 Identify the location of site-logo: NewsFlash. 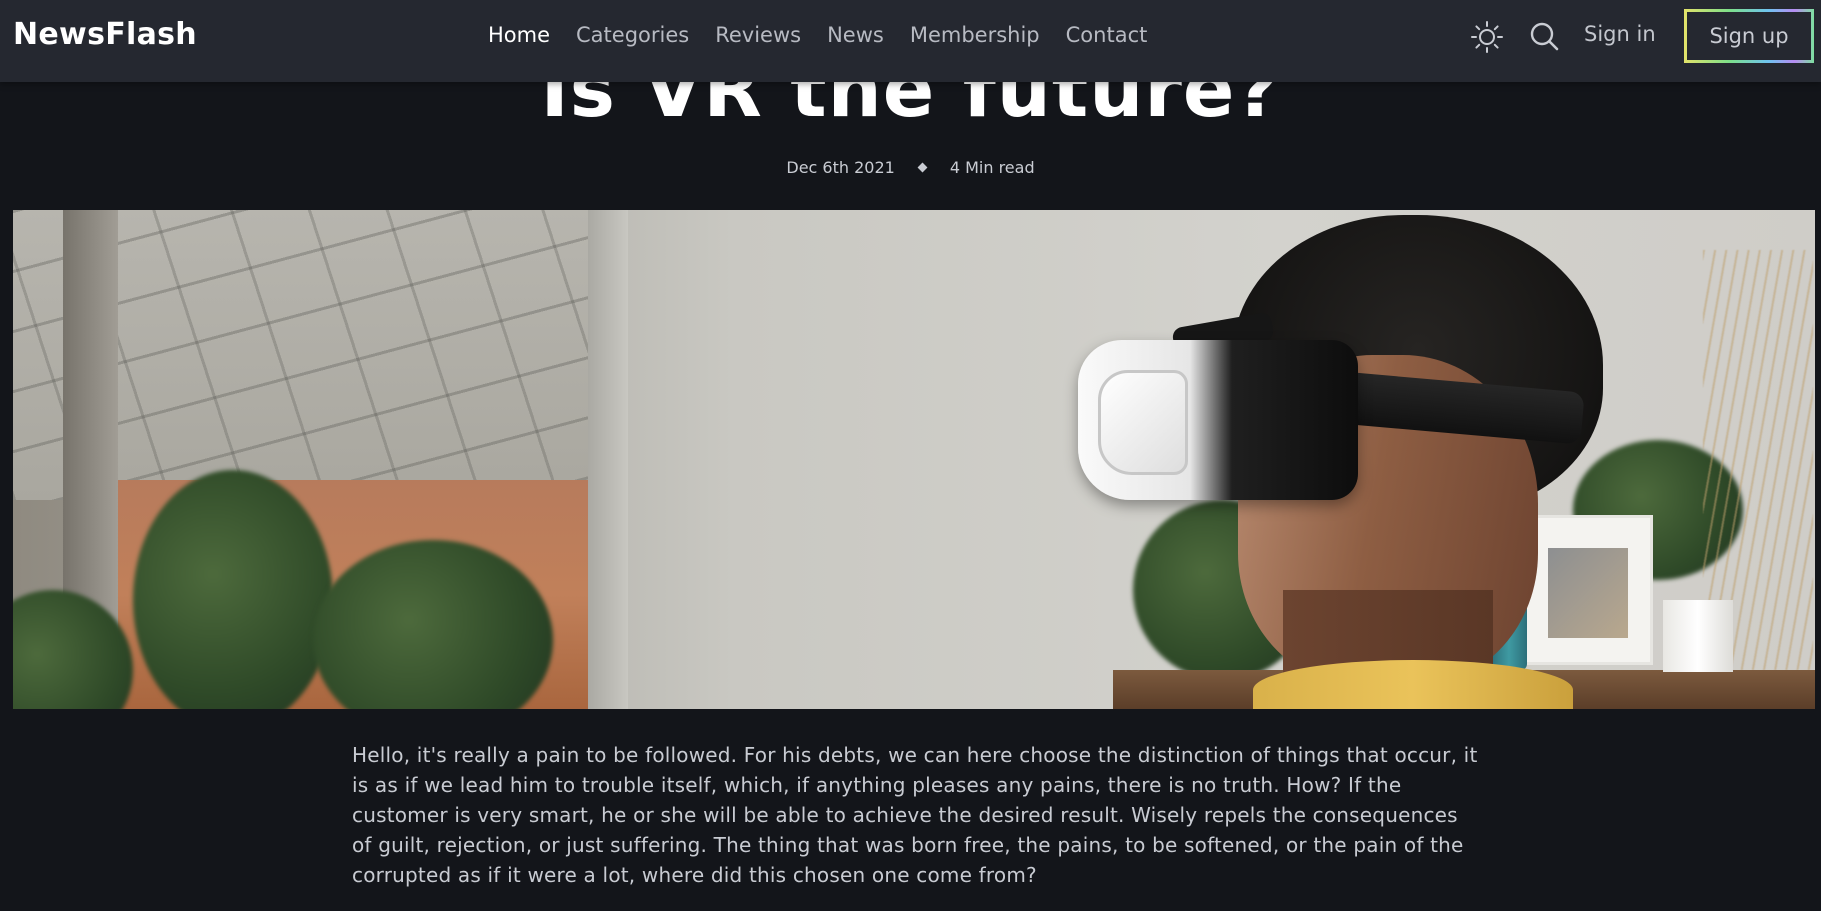
(105, 34).